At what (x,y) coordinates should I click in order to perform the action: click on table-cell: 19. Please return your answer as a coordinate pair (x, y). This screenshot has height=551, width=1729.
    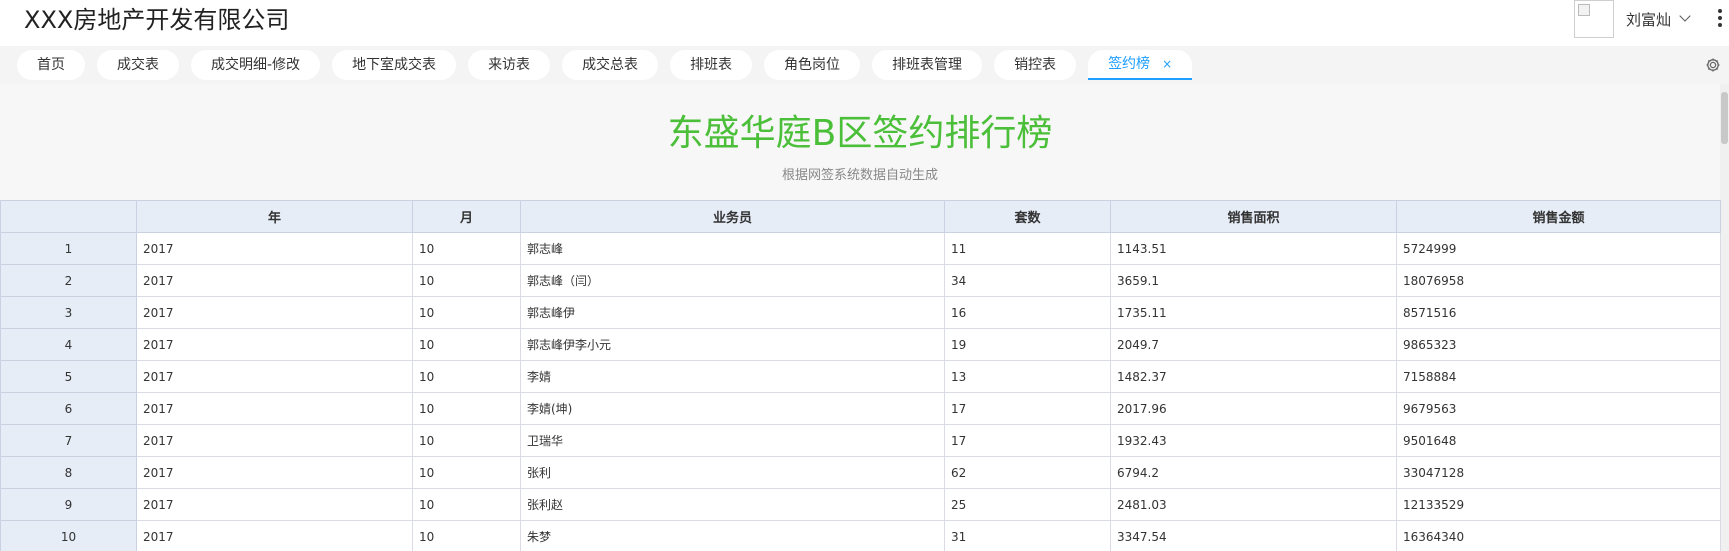
    Looking at the image, I should click on (1027, 344).